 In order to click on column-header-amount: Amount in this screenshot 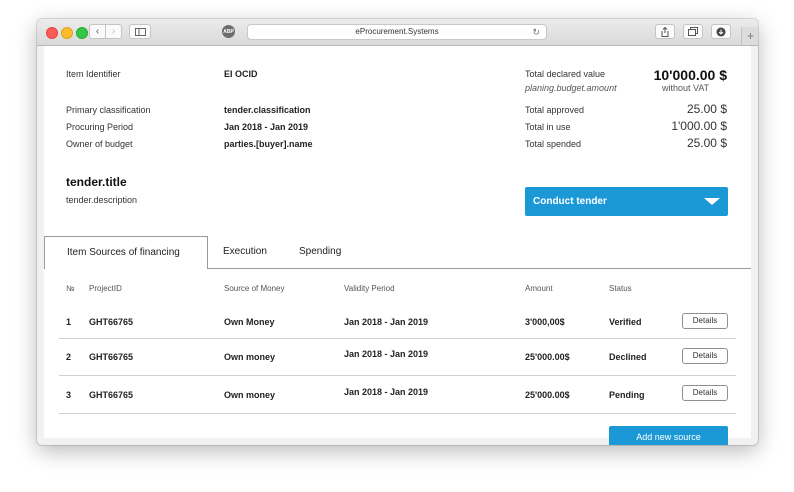, I will do `click(539, 288)`.